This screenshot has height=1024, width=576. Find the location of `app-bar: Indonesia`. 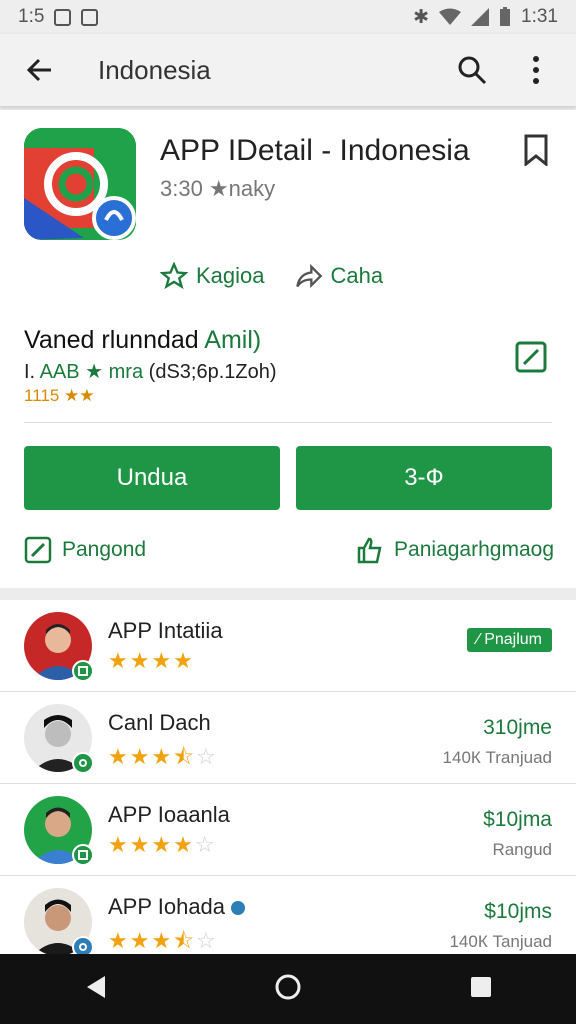

app-bar: Indonesia is located at coordinates (288, 70).